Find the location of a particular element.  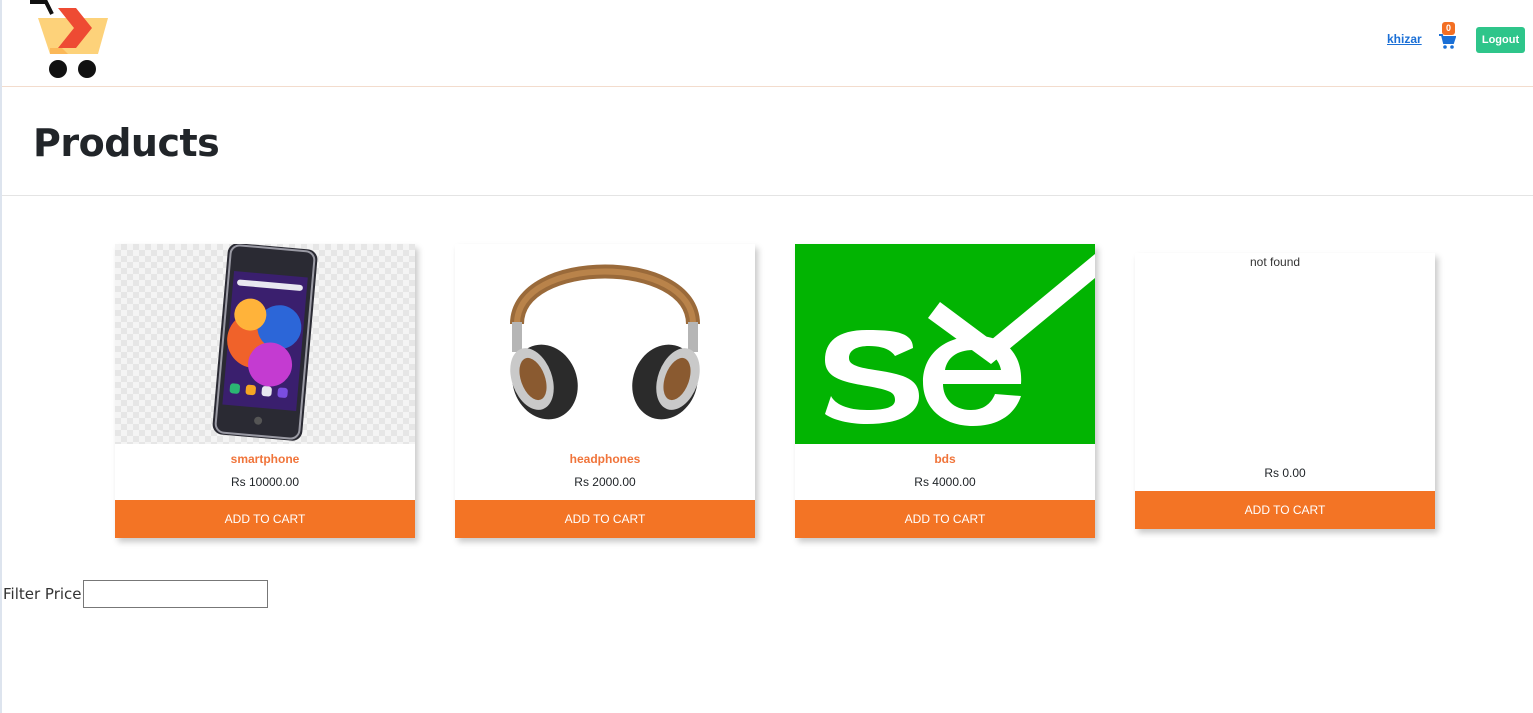

headphones-image-icon is located at coordinates (605, 342).